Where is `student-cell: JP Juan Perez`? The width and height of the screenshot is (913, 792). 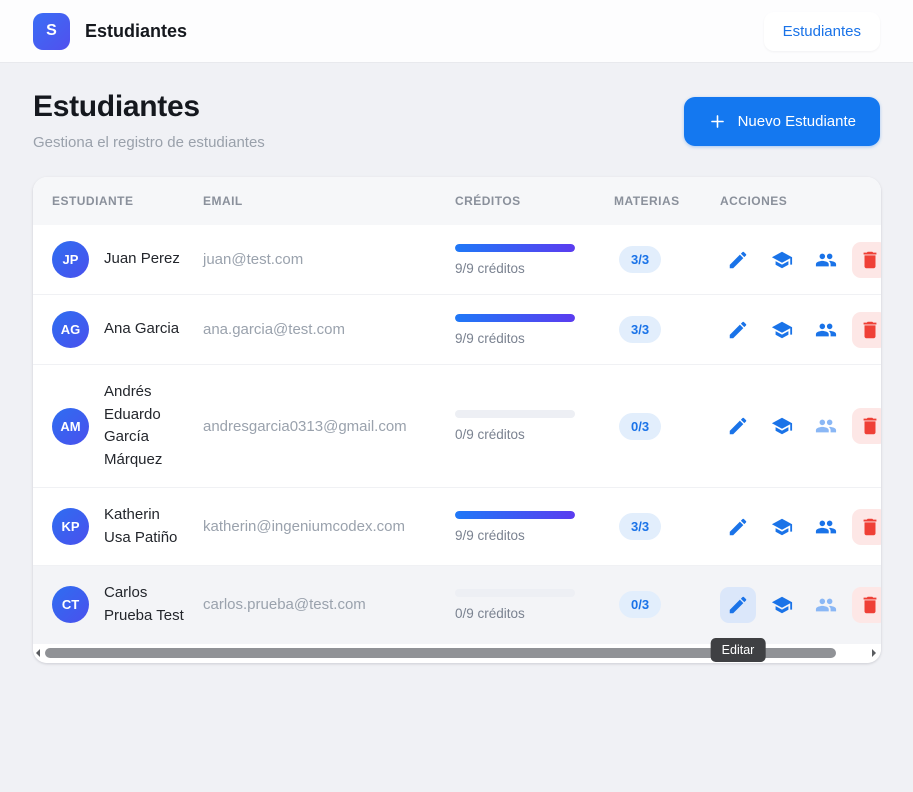 student-cell: JP Juan Perez is located at coordinates (118, 259).